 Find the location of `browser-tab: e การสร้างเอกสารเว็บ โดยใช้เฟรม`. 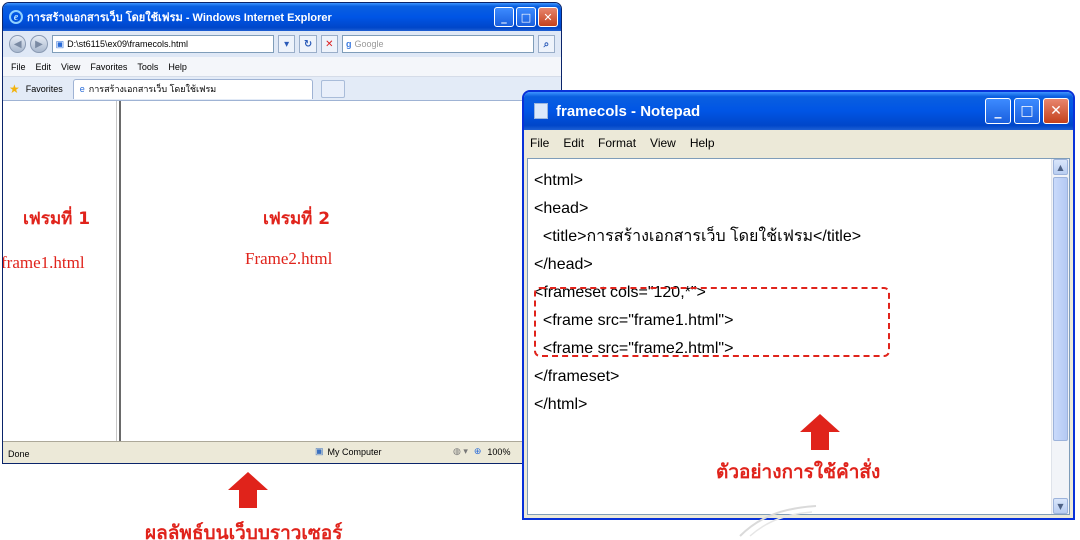

browser-tab: e การสร้างเอกสารเว็บ โดยใช้เฟรม is located at coordinates (192, 88).